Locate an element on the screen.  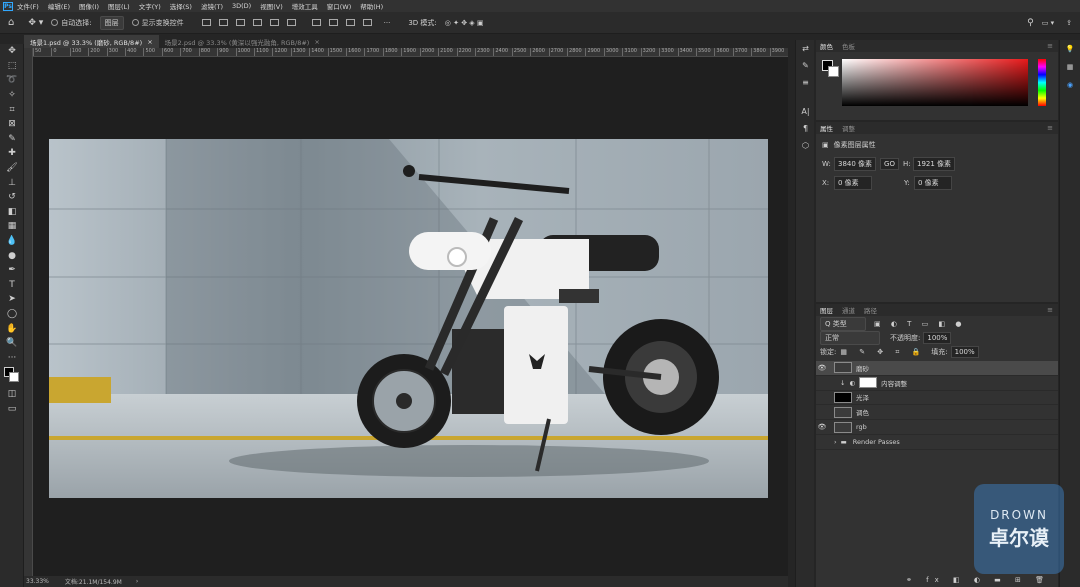
layer-filter-dropdown: Q 类型 is located at coordinates (843, 323).